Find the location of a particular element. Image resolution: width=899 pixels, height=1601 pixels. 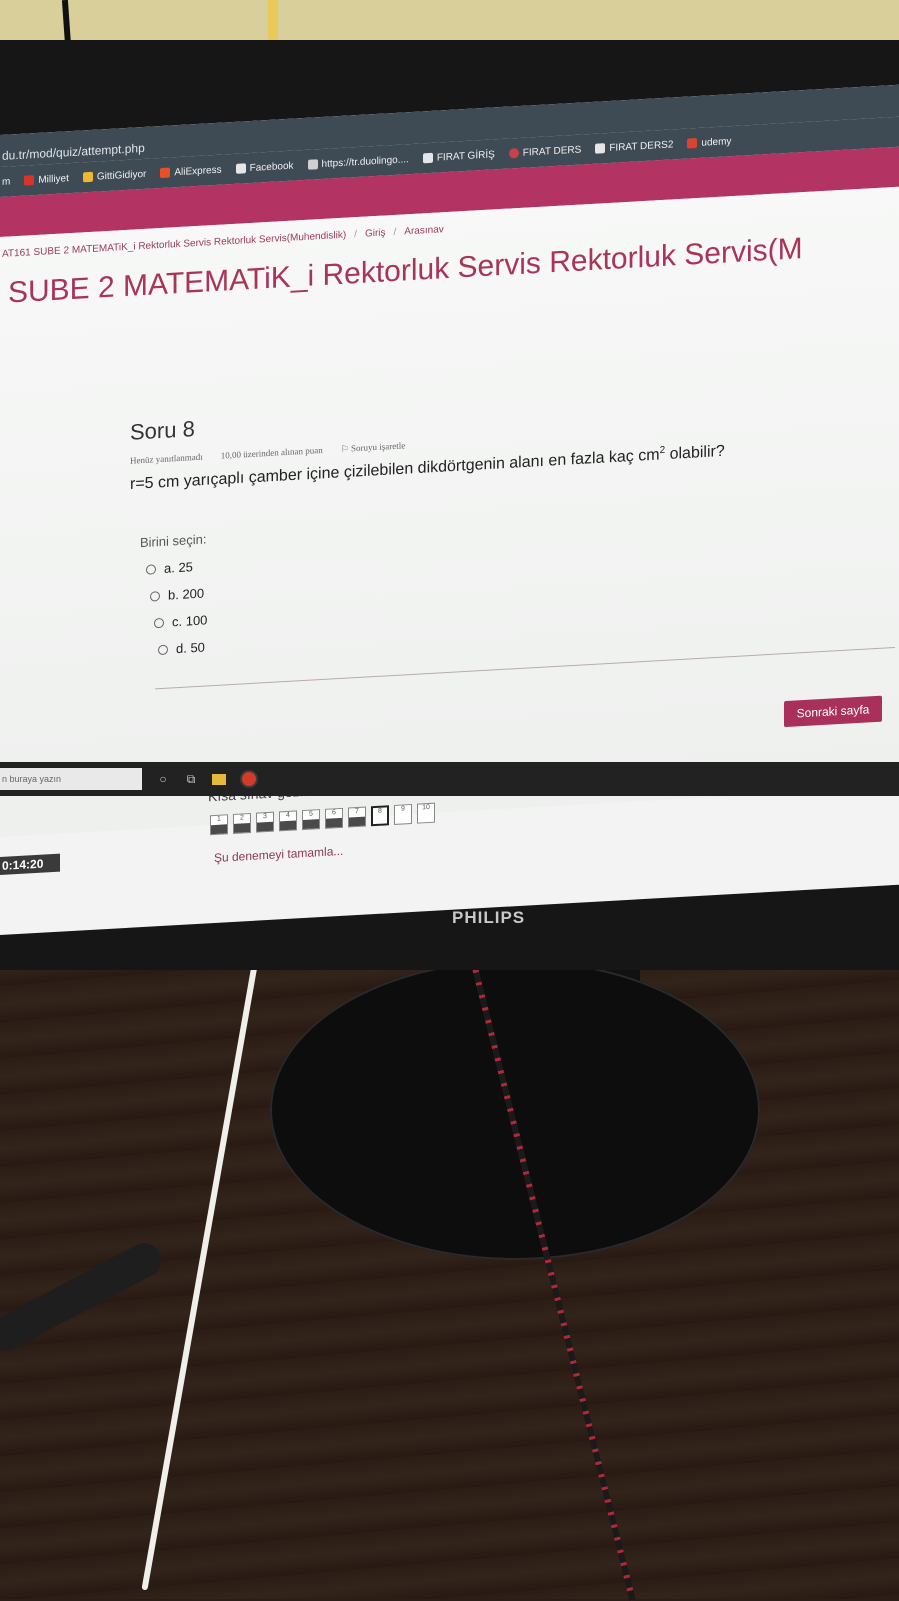

wall-strip is located at coordinates (273, 22).